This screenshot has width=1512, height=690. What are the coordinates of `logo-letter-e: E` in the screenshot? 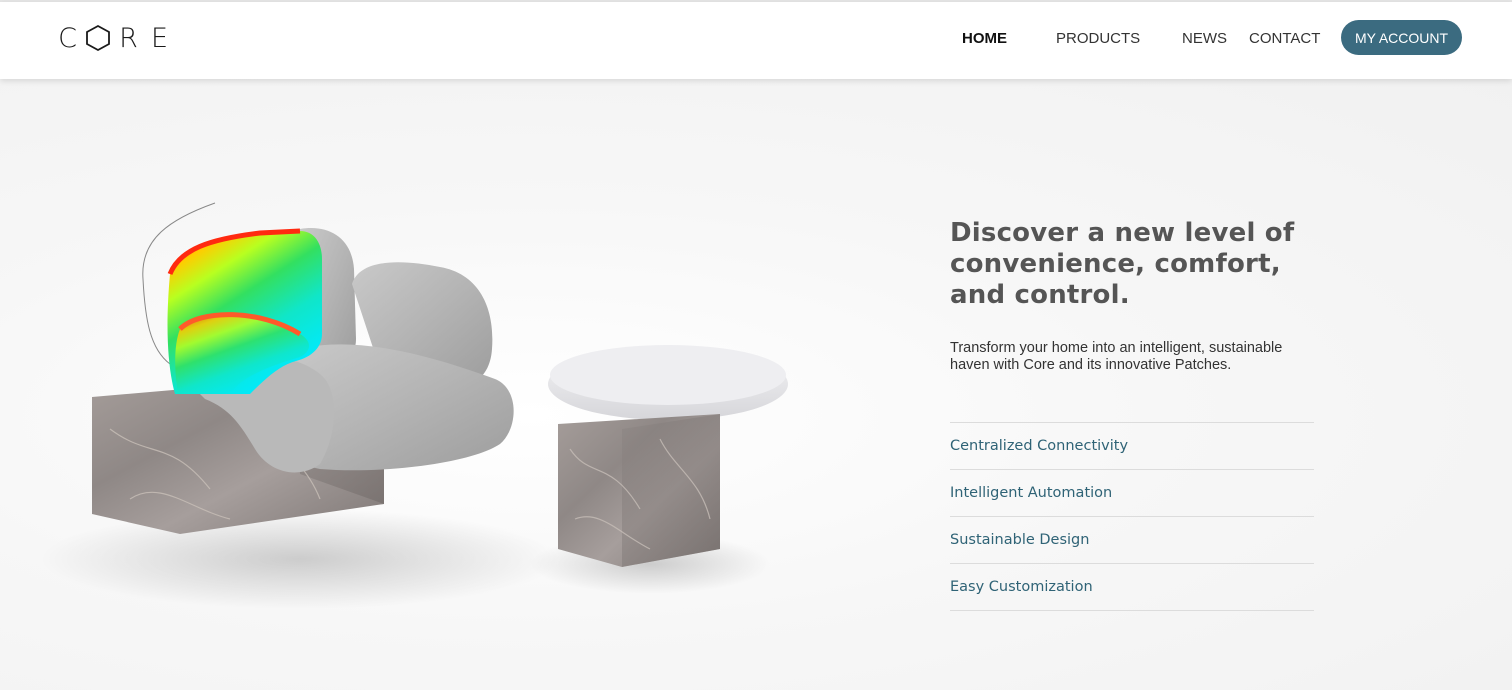 It's located at (159, 38).